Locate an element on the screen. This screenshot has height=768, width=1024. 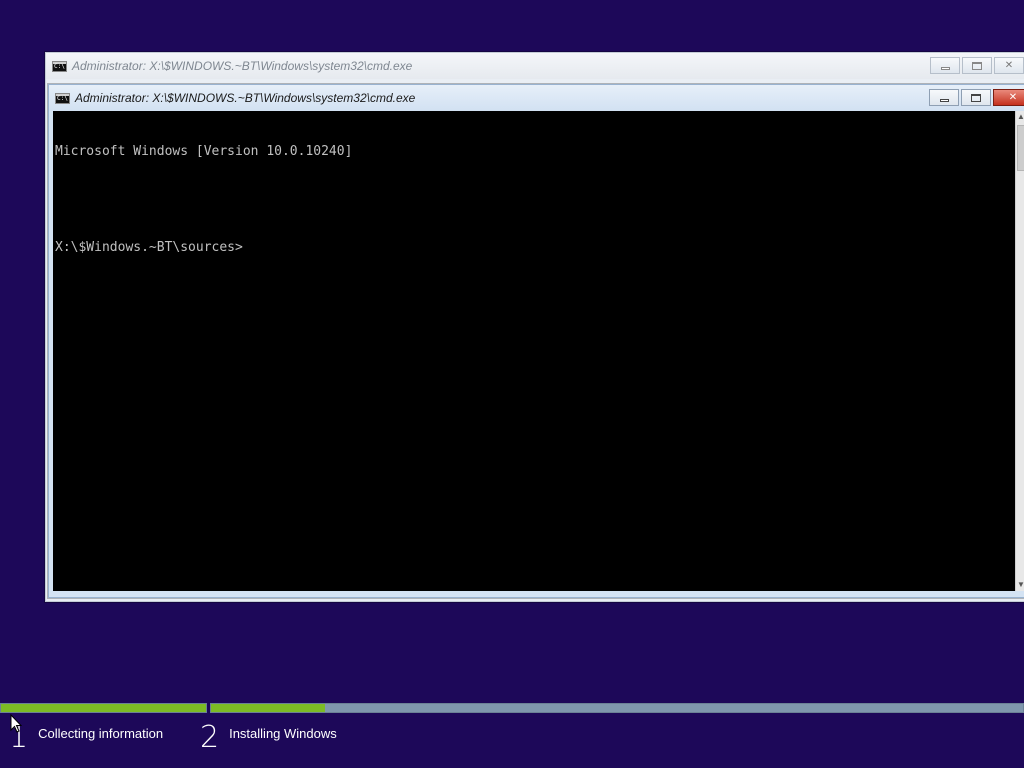
step-label: Collecting information is located at coordinates (101, 733).